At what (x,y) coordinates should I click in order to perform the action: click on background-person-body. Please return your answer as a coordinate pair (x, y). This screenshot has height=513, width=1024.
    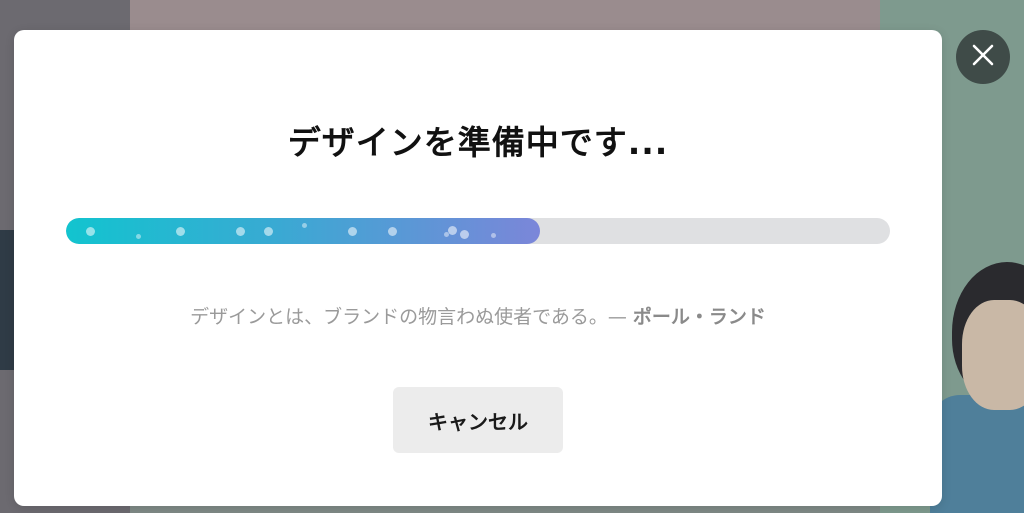
    Looking at the image, I should click on (977, 454).